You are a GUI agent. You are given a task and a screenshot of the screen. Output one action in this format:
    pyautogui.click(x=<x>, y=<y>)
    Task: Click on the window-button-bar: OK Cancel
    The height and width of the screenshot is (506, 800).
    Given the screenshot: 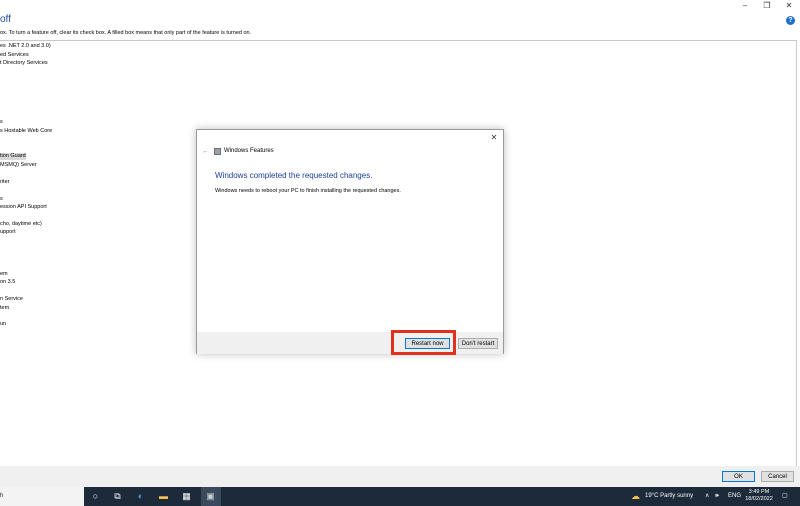 What is the action you would take?
    pyautogui.click(x=400, y=476)
    